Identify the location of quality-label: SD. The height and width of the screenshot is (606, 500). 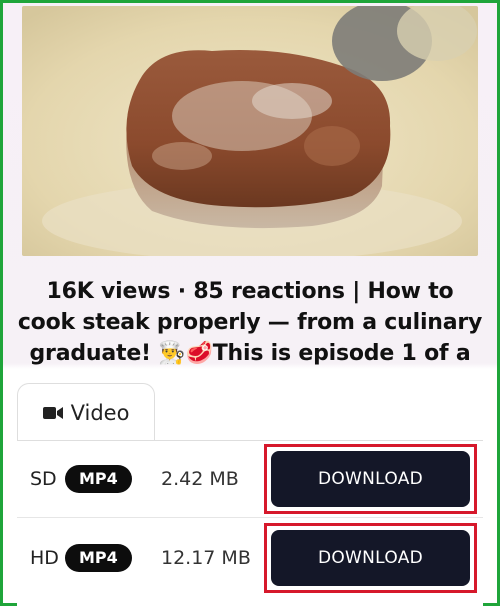
(43, 478).